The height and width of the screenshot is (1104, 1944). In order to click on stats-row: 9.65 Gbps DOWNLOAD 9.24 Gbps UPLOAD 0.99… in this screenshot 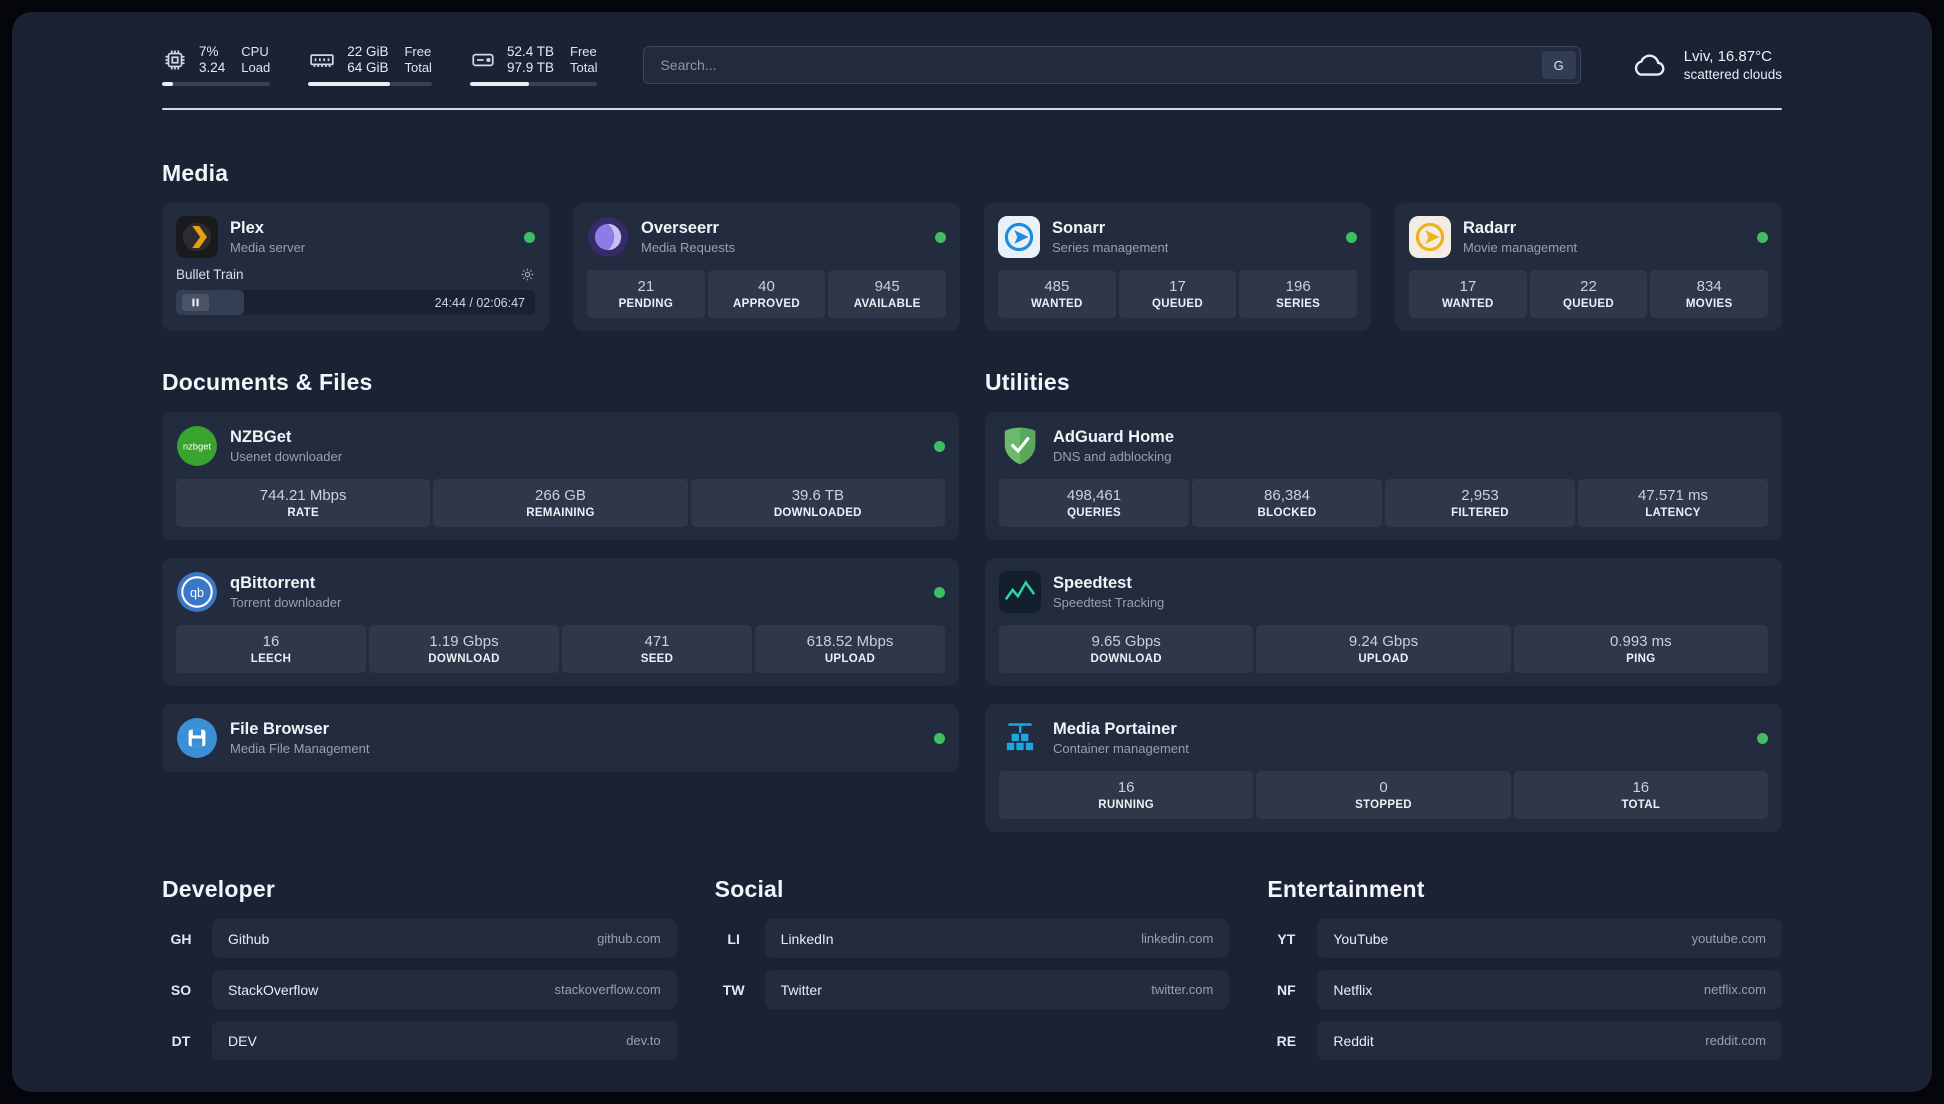, I will do `click(1383, 649)`.